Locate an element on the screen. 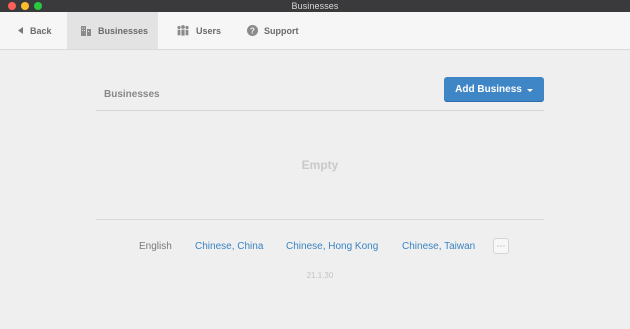 This screenshot has height=329, width=630. language-link-chinese-china: Chinese, China is located at coordinates (229, 246).